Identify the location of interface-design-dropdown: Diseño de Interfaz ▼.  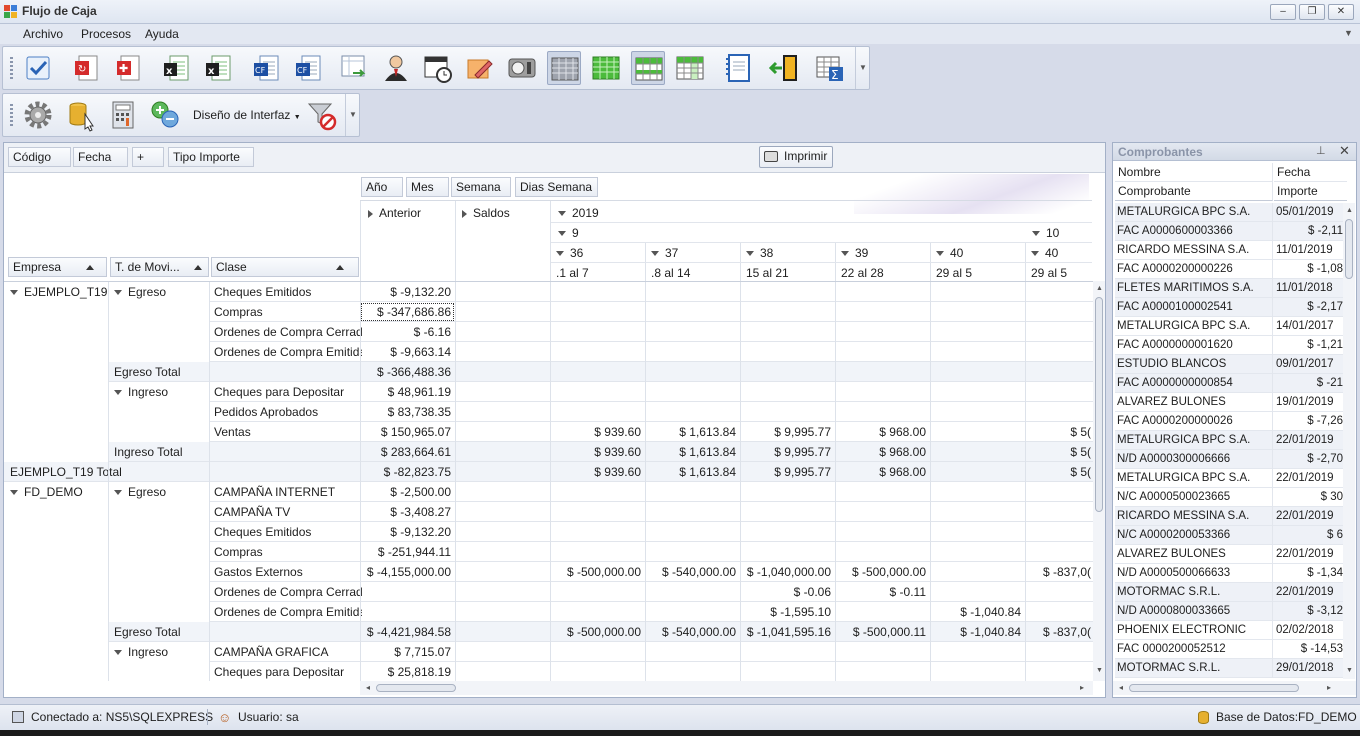
(247, 115).